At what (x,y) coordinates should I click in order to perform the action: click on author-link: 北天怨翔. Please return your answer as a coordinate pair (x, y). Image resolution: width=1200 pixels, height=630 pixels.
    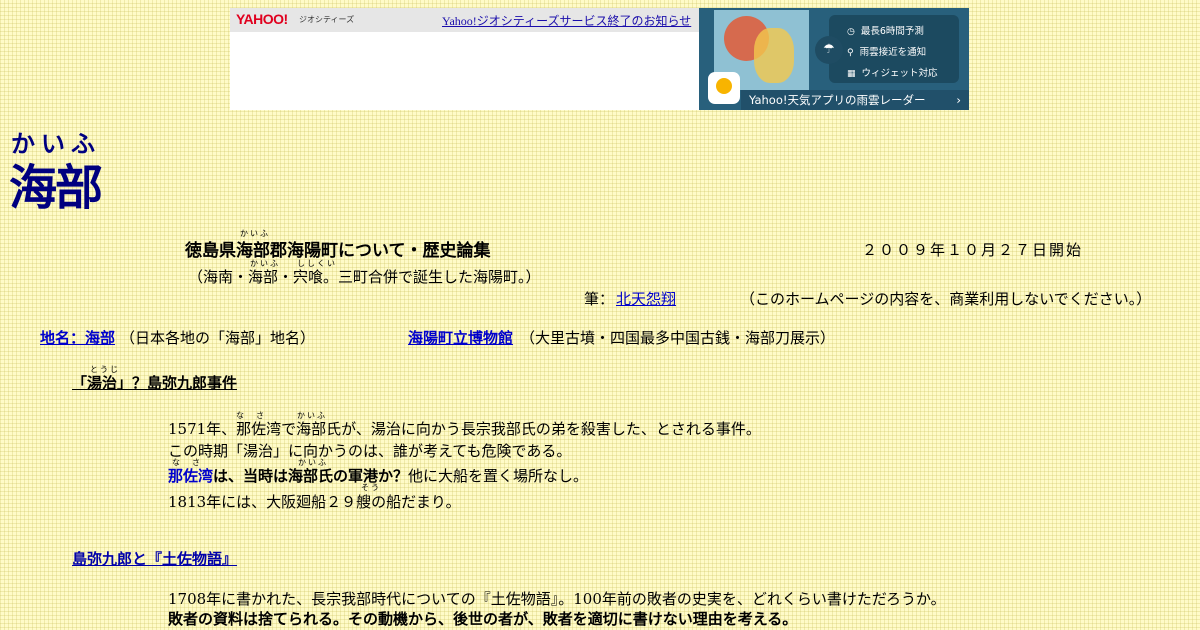
    Looking at the image, I should click on (646, 298).